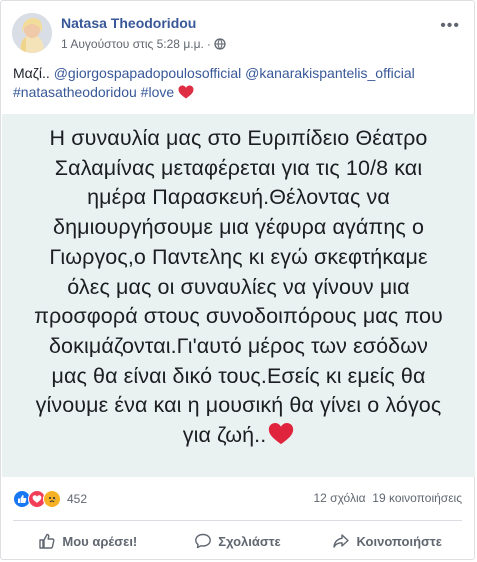  Describe the element at coordinates (77, 499) in the screenshot. I see `reactions-count: 452` at that location.